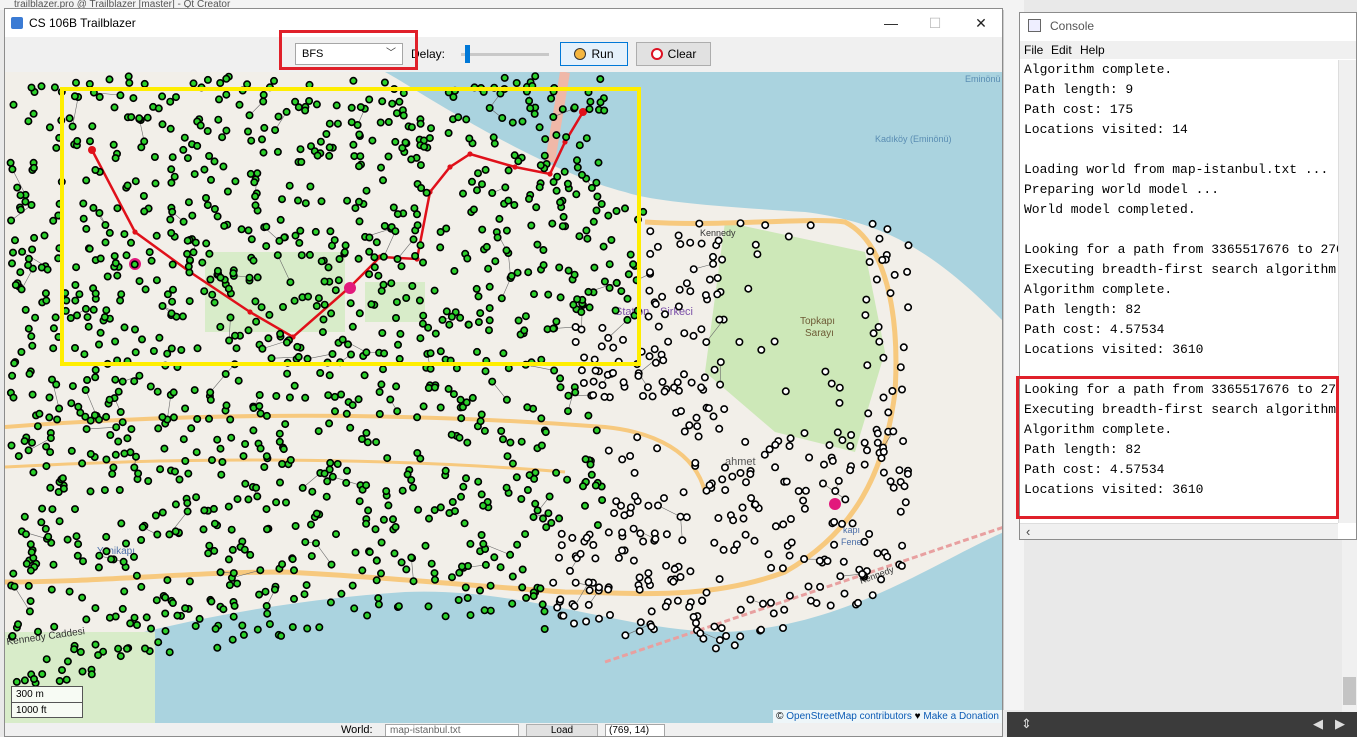  I want to click on console-title: Console, so click(1072, 26).